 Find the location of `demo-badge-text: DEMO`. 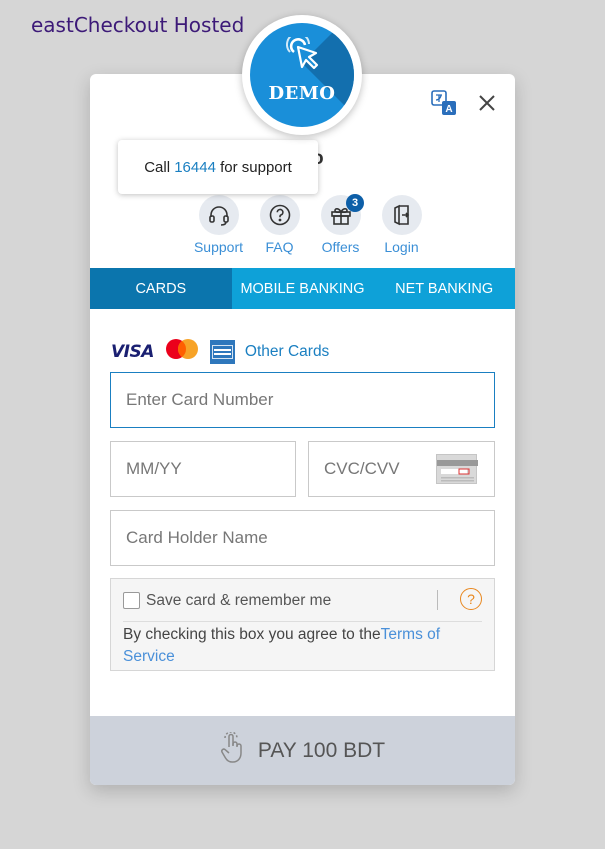

demo-badge-text: DEMO is located at coordinates (302, 93).